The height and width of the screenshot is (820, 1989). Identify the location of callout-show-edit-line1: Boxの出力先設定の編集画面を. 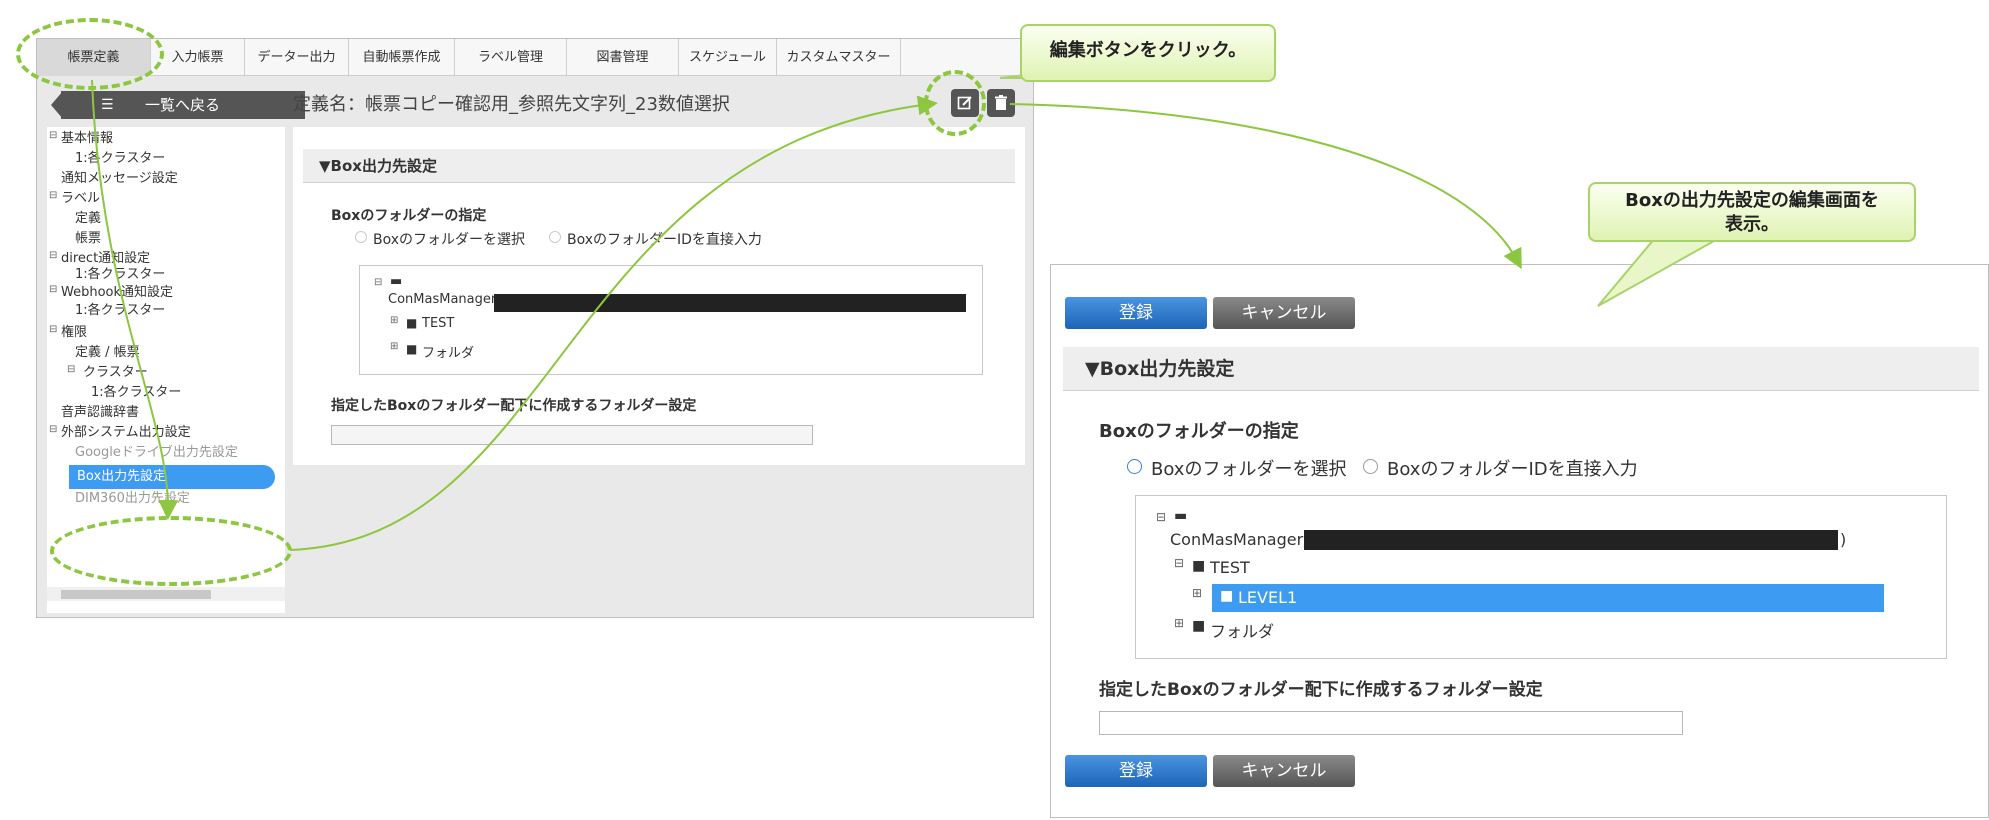
(1752, 200).